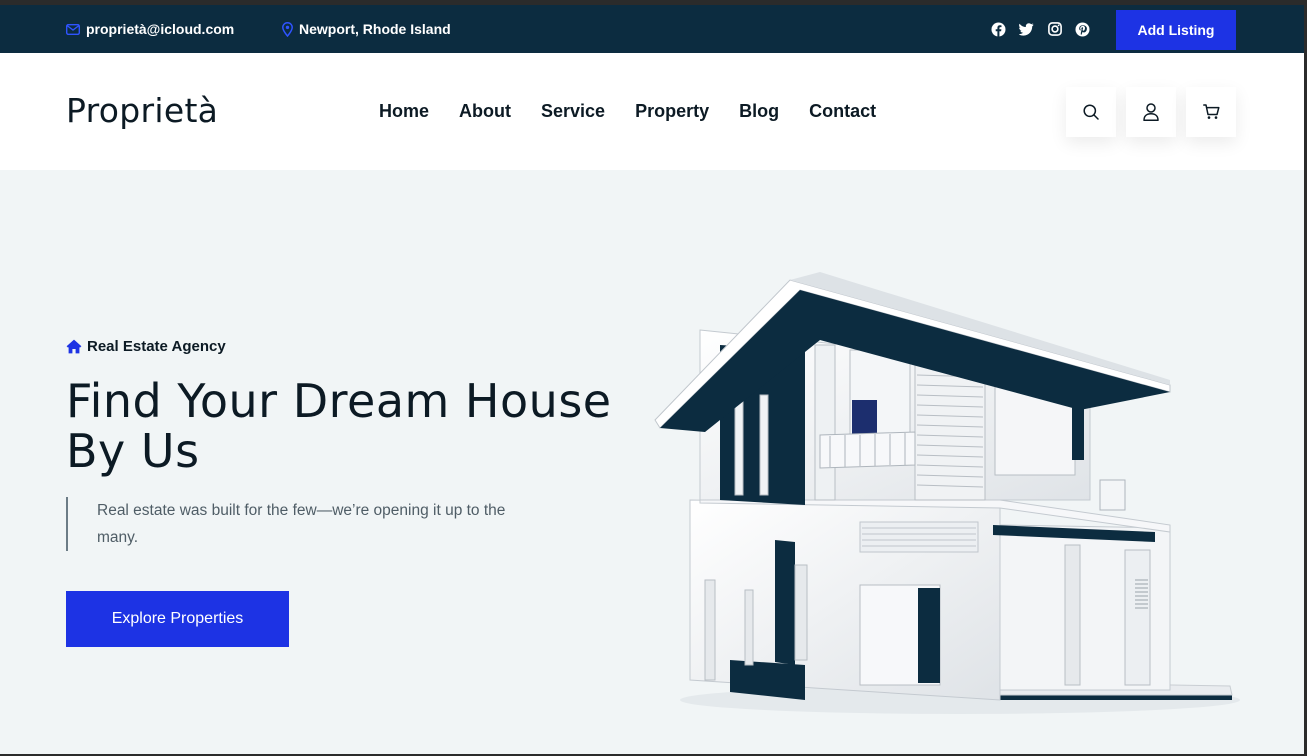 This screenshot has width=1307, height=756. I want to click on site-logo: Proprietà, so click(142, 110).